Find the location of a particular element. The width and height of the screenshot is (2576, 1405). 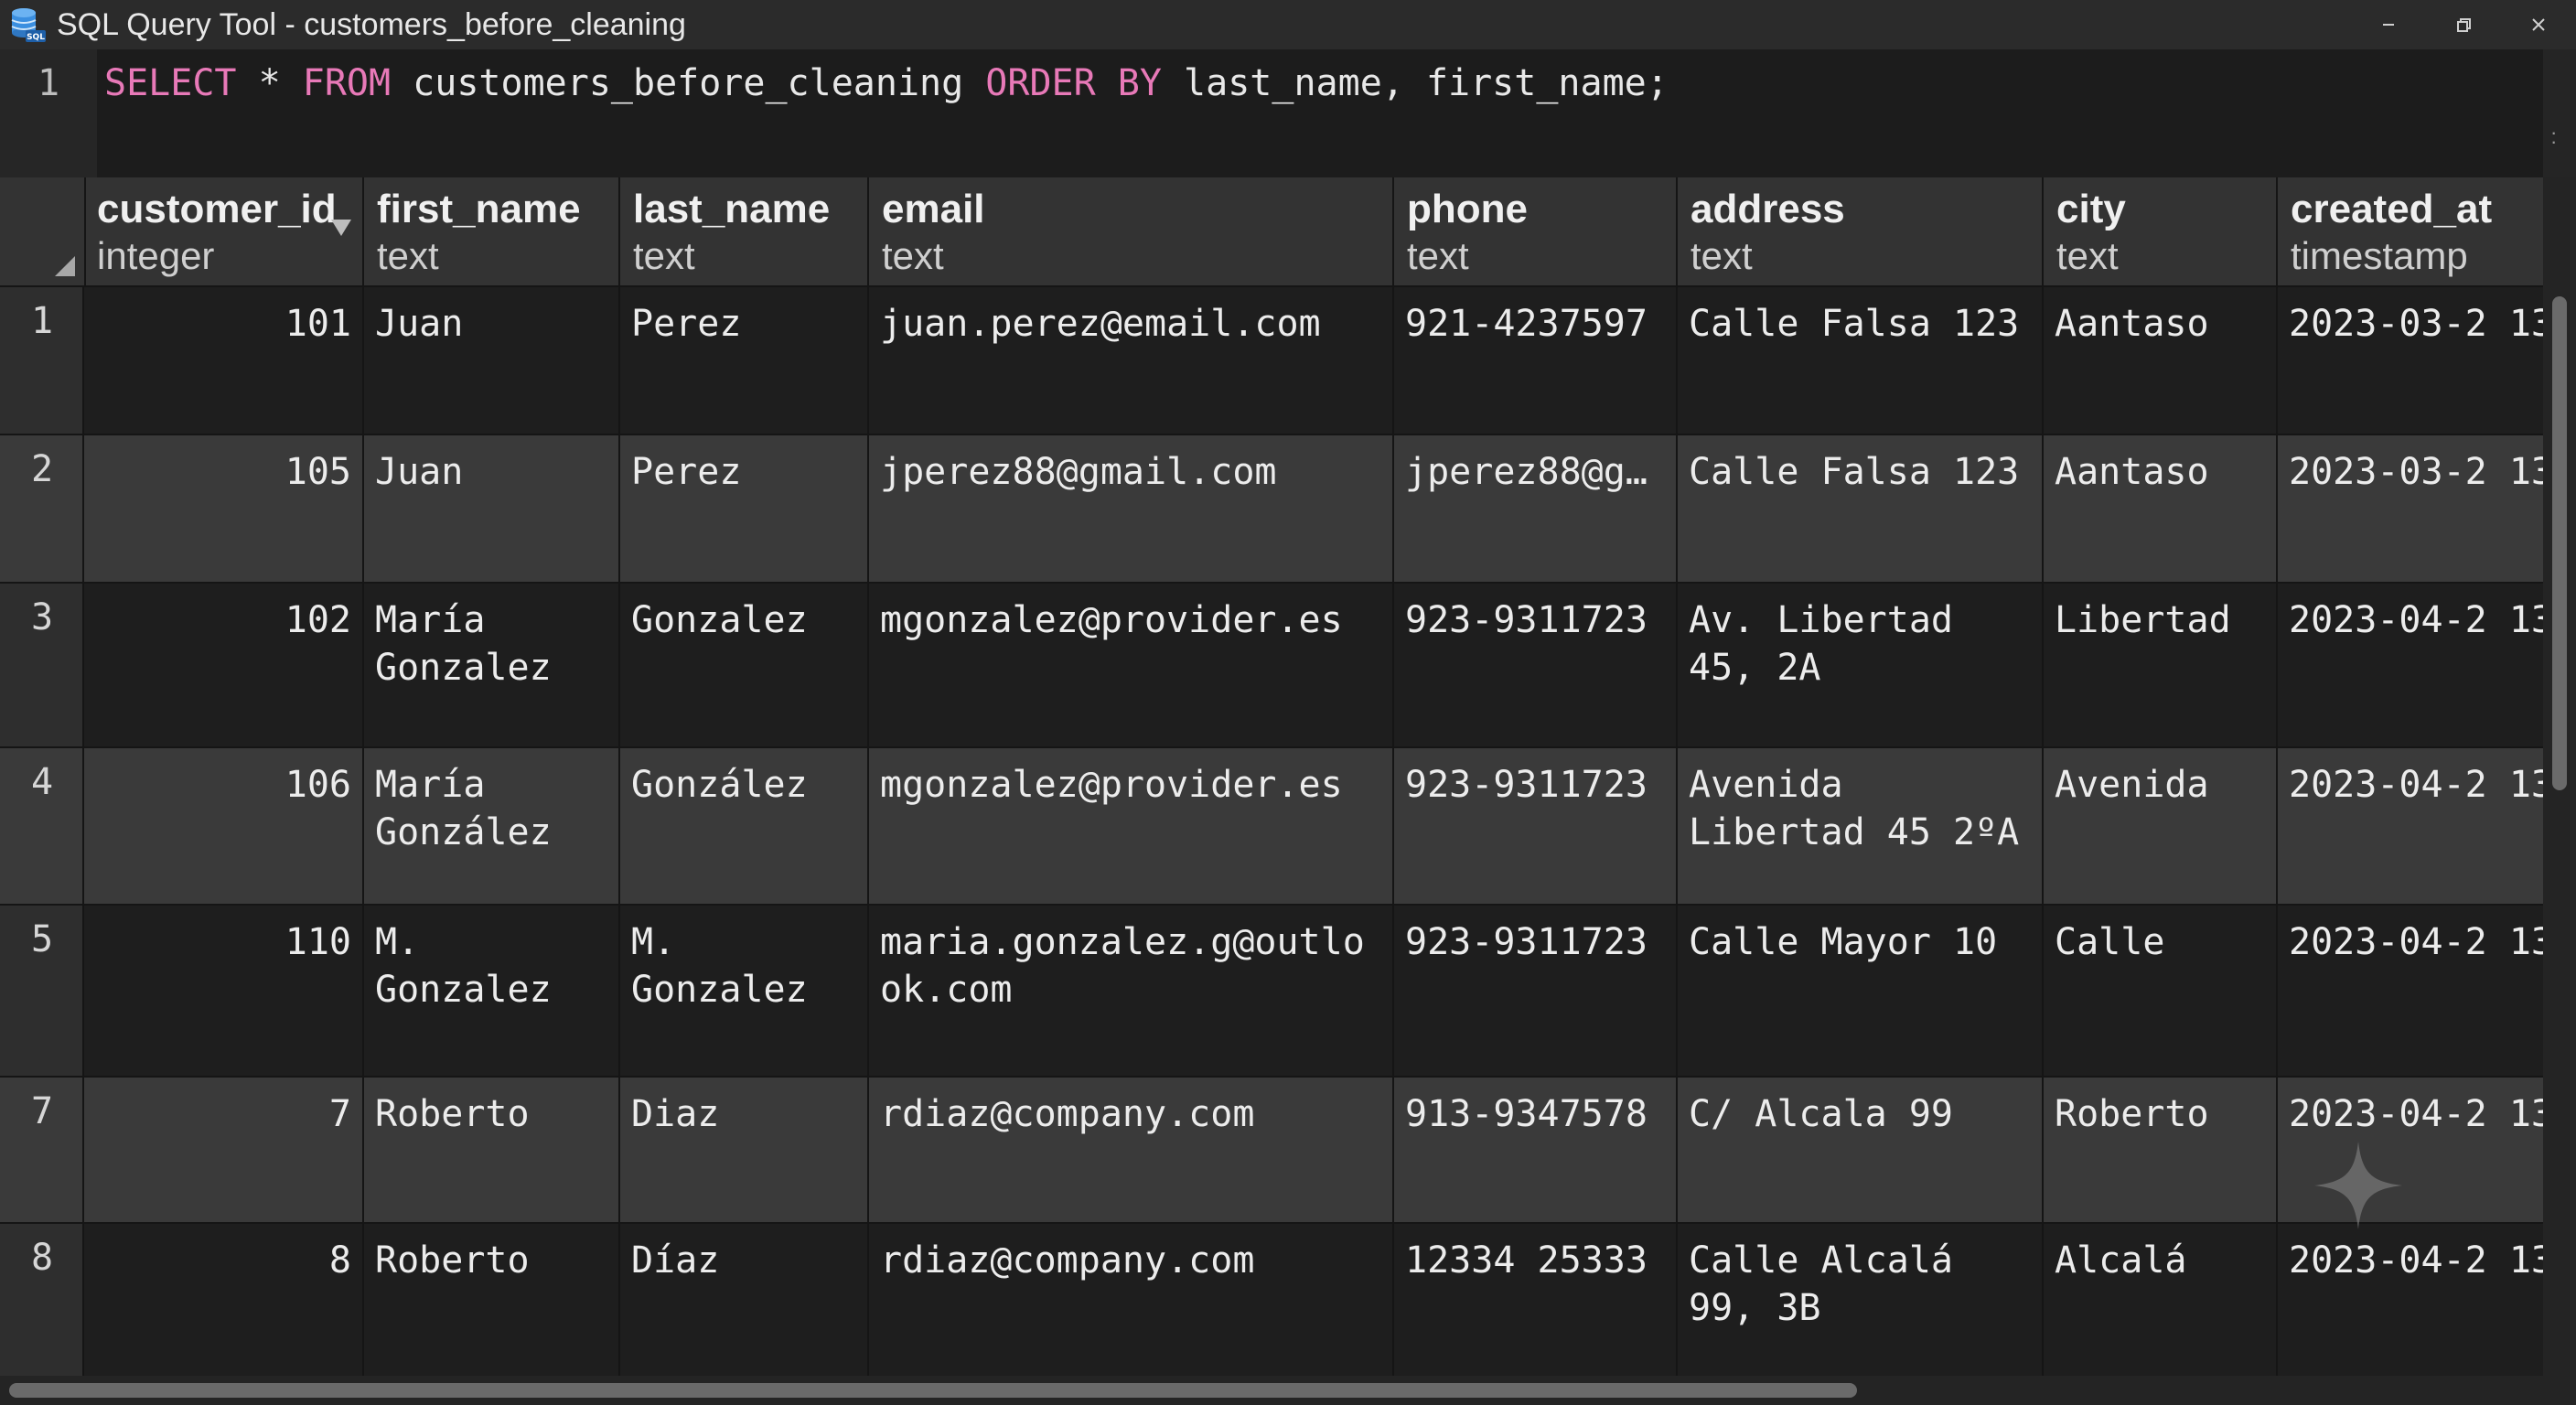

database-icon: SQL is located at coordinates (29, 25).